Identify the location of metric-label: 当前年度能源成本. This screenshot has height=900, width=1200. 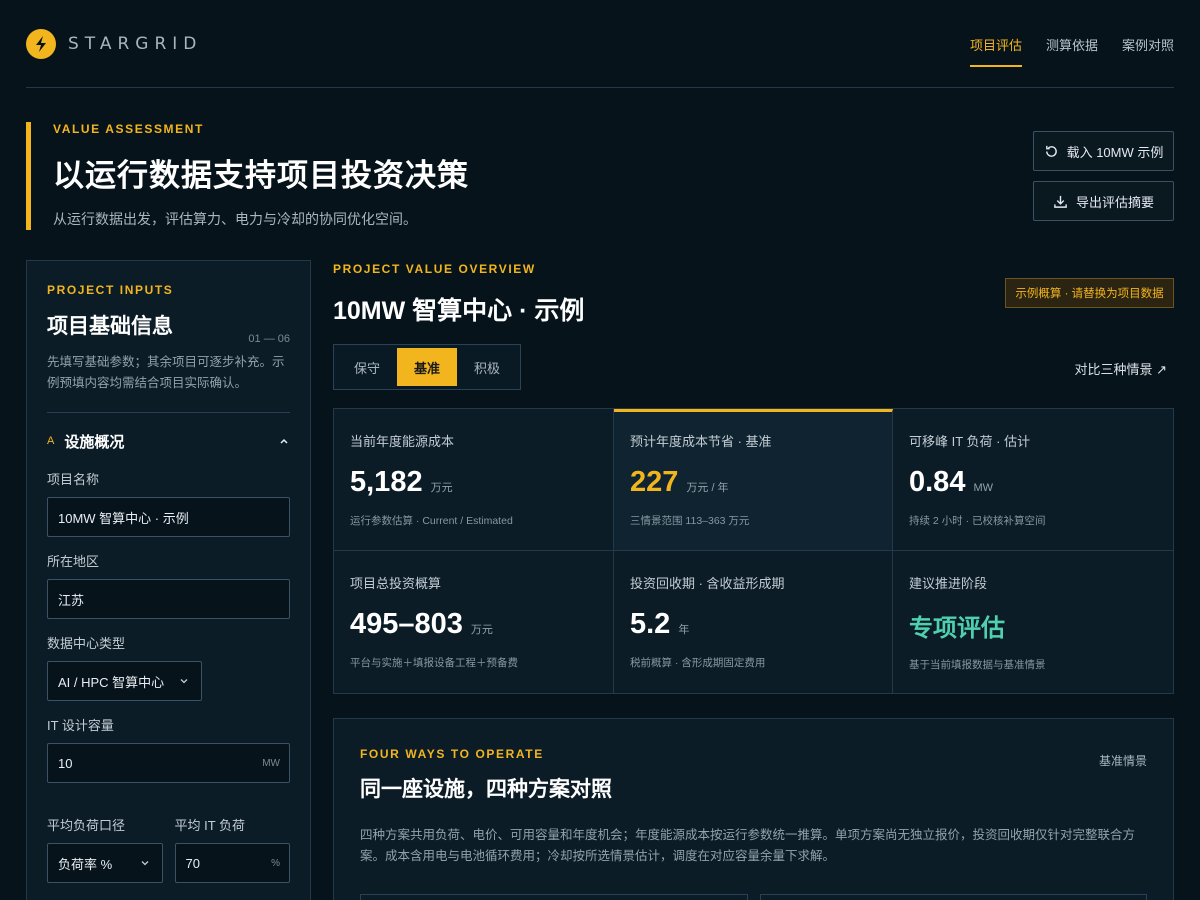
(402, 441).